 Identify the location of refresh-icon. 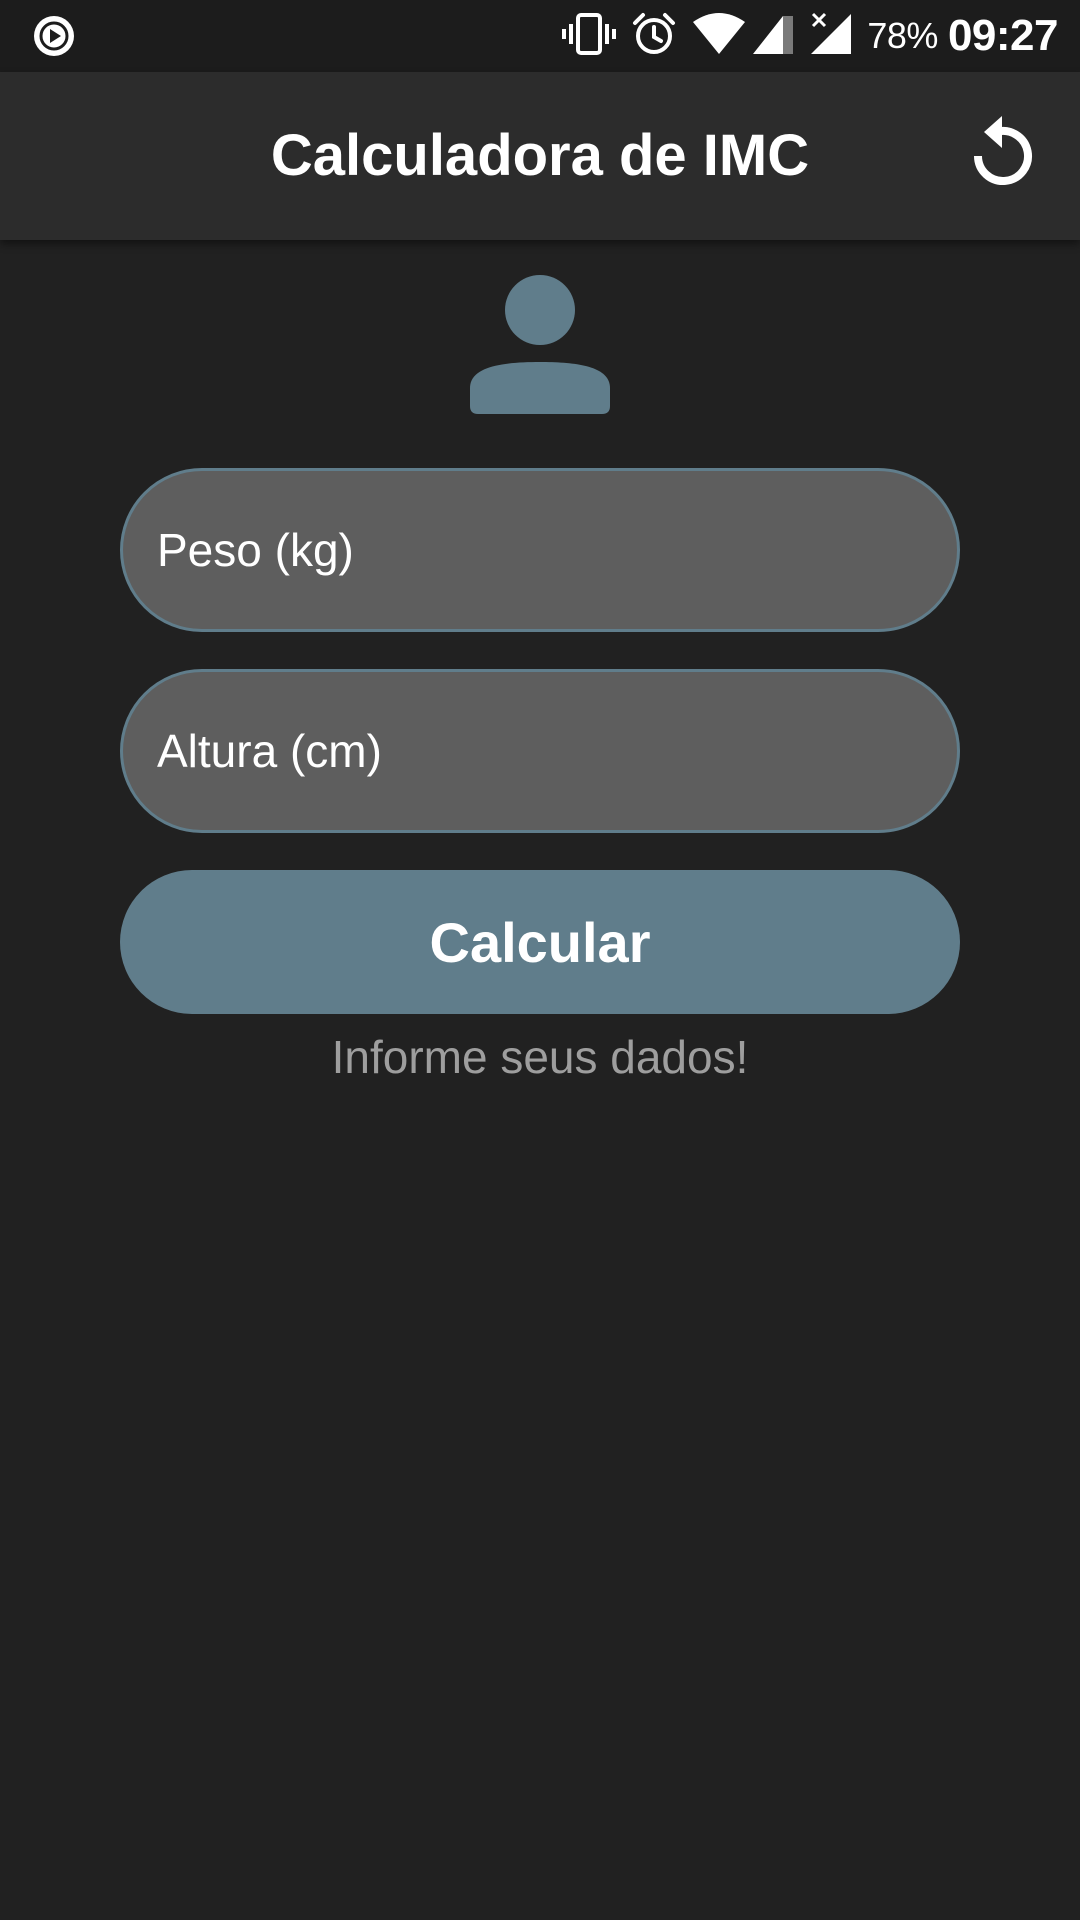
(1002, 159).